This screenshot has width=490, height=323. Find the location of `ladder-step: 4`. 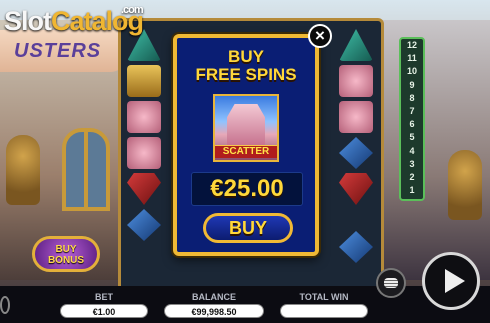

ladder-step: 4 is located at coordinates (412, 150).